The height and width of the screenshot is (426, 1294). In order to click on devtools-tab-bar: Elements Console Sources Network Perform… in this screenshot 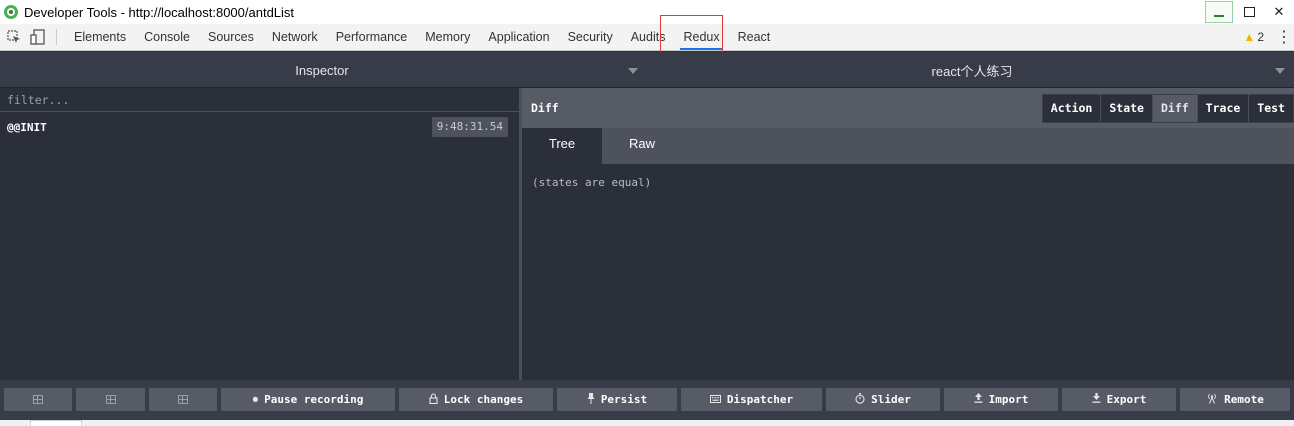, I will do `click(647, 37)`.